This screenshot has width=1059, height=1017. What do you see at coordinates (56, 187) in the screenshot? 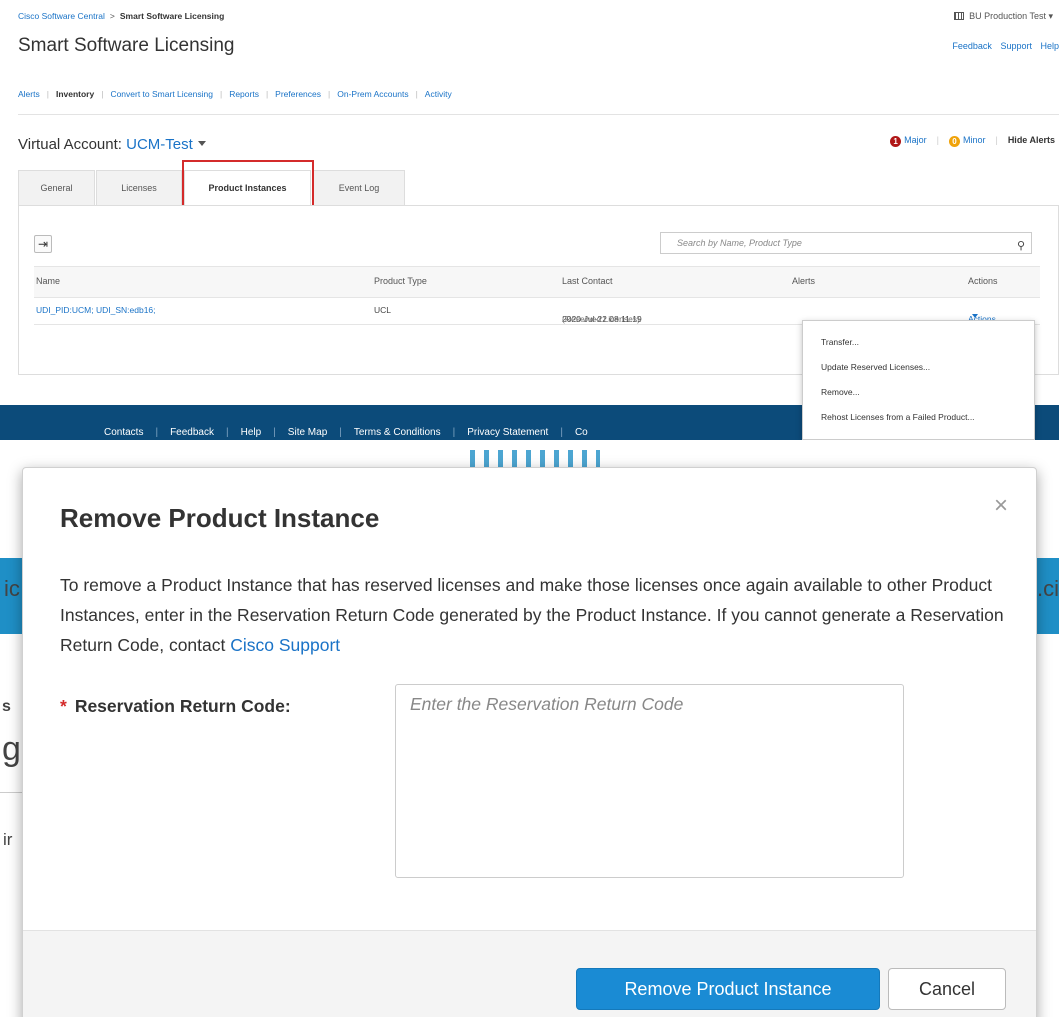
I see `tab-general: General` at bounding box center [56, 187].